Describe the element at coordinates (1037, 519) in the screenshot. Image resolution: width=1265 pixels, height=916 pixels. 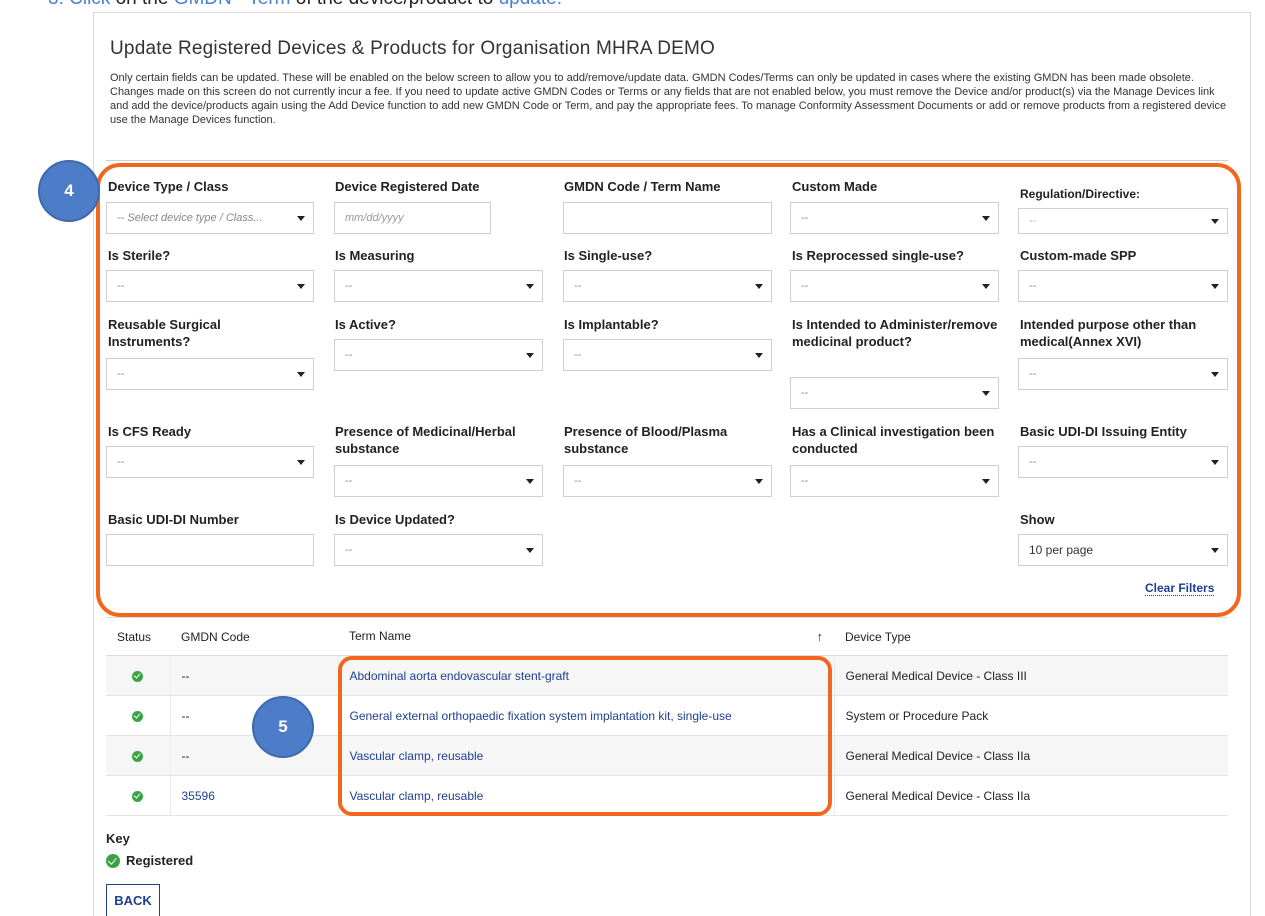
I see `show-label: Show` at that location.